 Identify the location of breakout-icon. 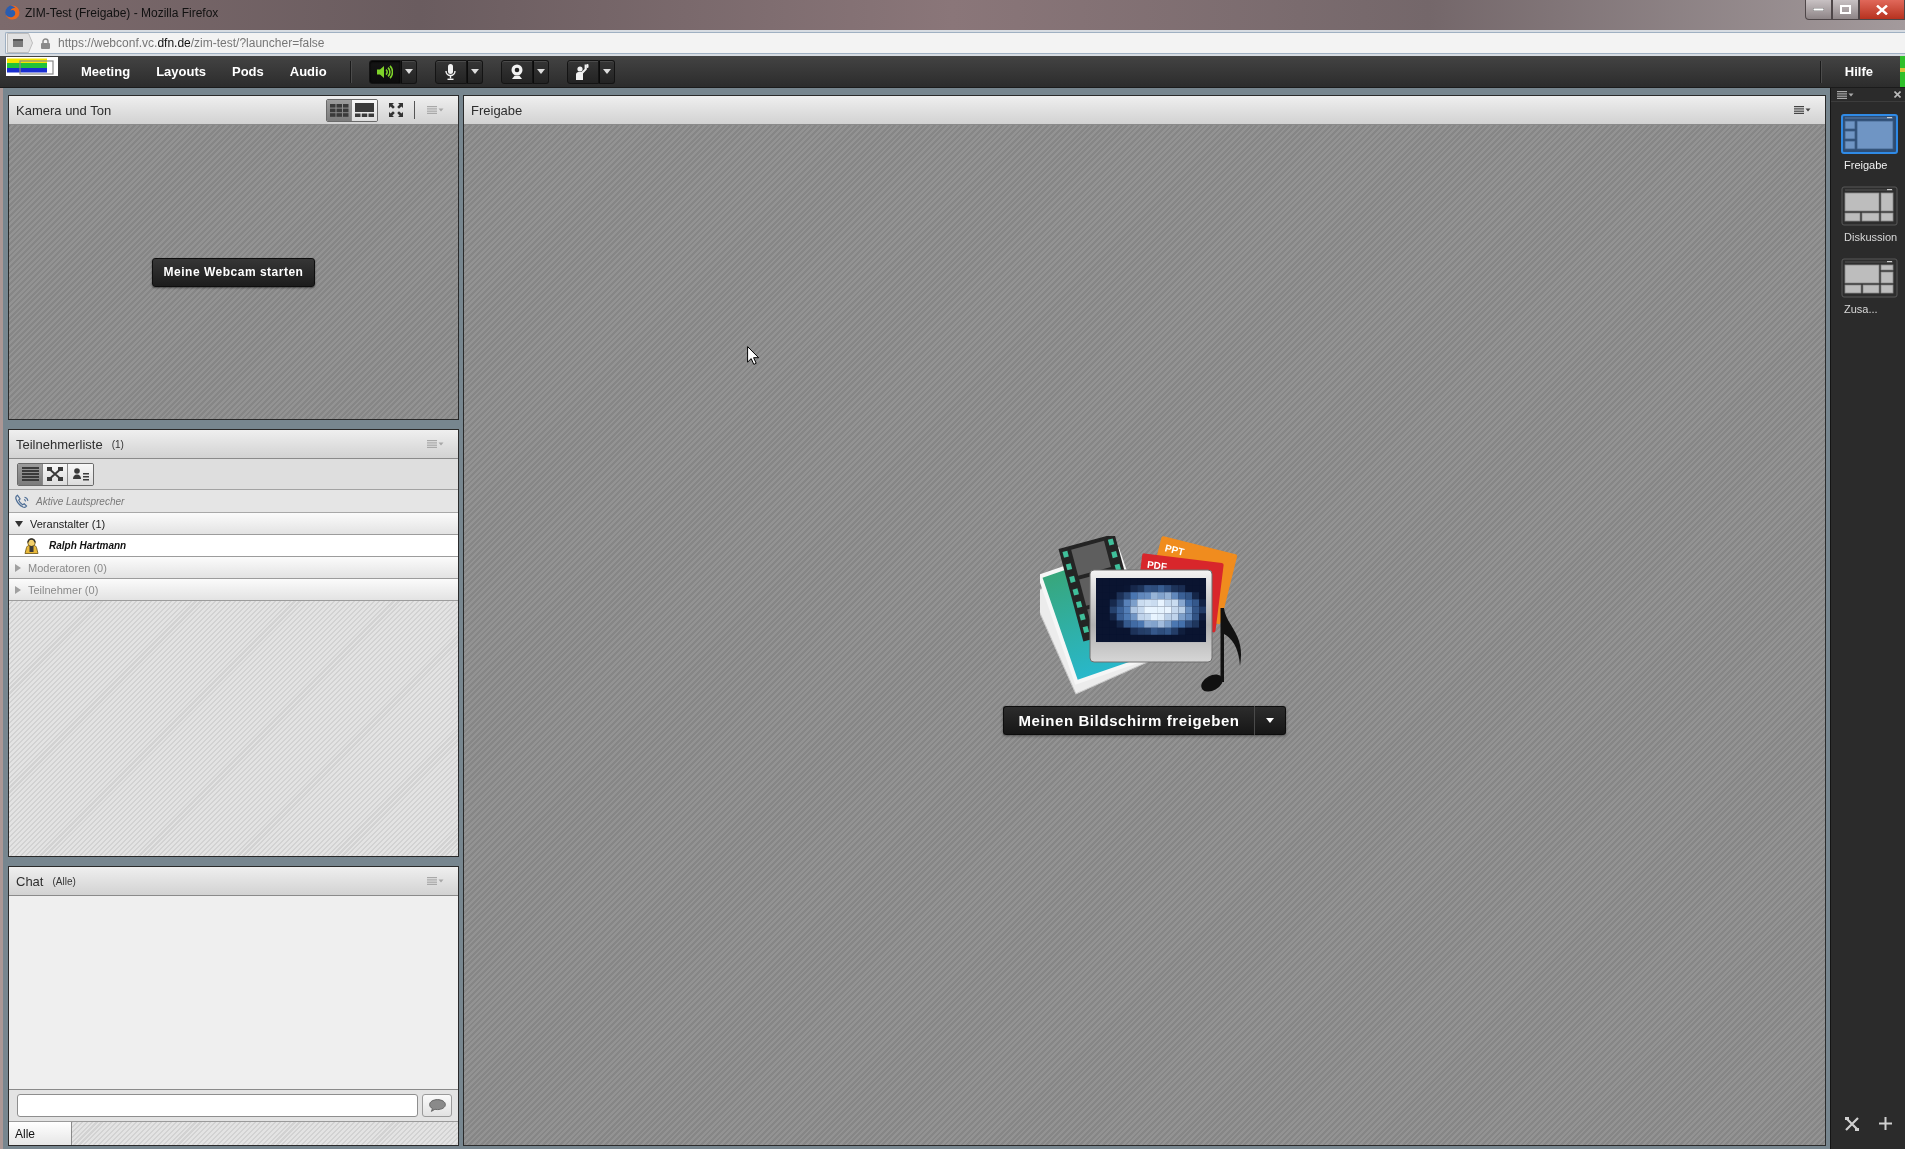
(55, 474).